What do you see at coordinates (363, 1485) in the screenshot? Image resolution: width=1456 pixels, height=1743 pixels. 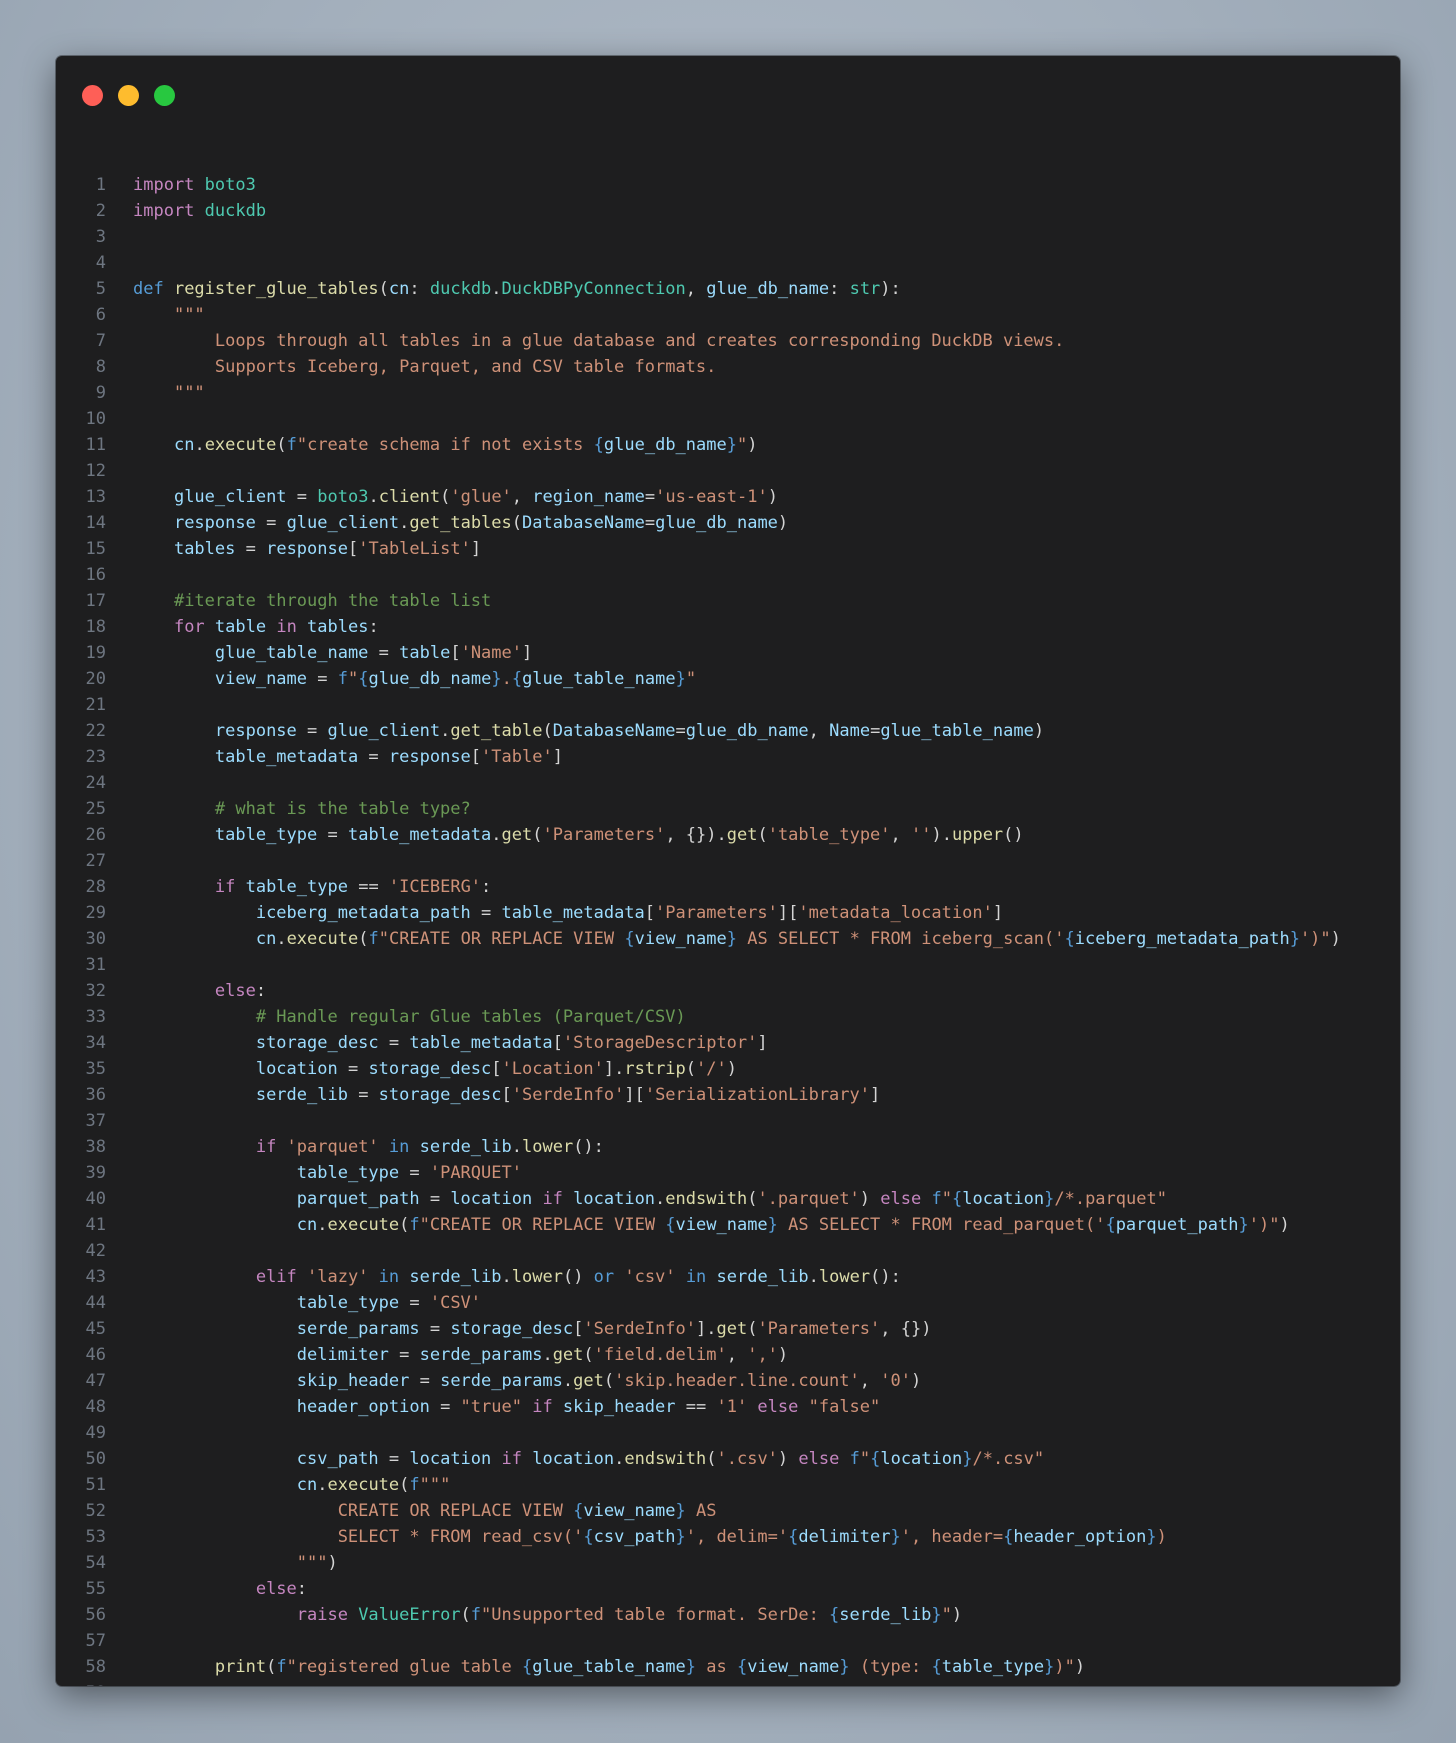 I see `code-token: execute` at bounding box center [363, 1485].